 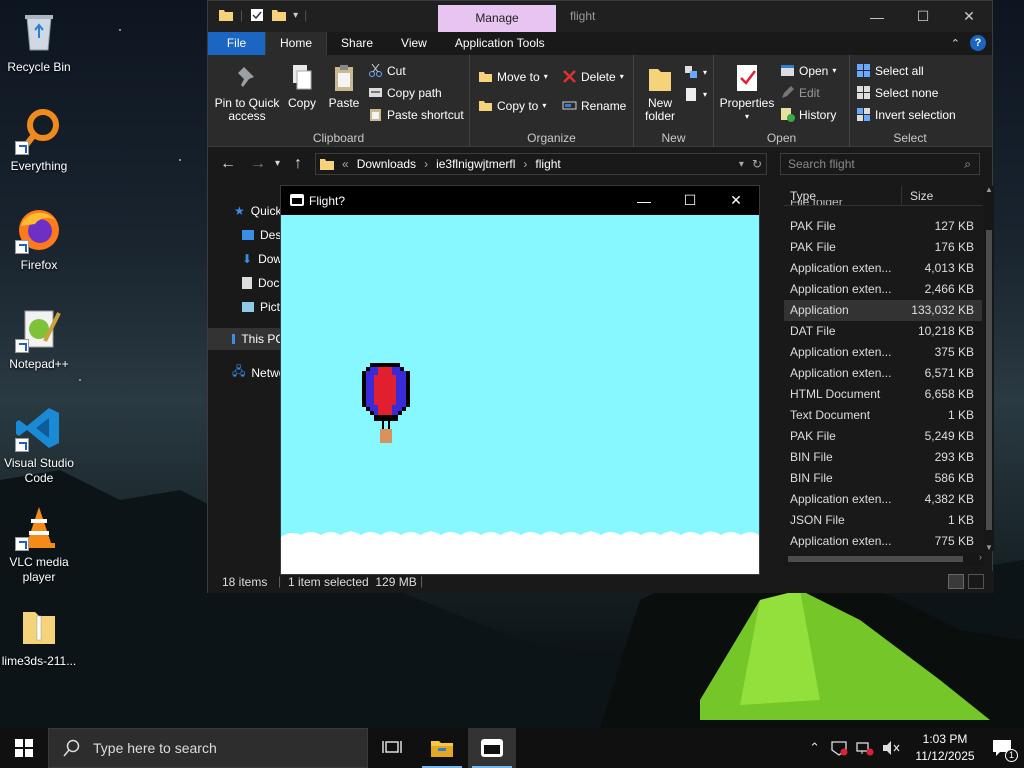 I want to click on show-hidden-icons-chevron-icon: ⌃, so click(x=814, y=748).